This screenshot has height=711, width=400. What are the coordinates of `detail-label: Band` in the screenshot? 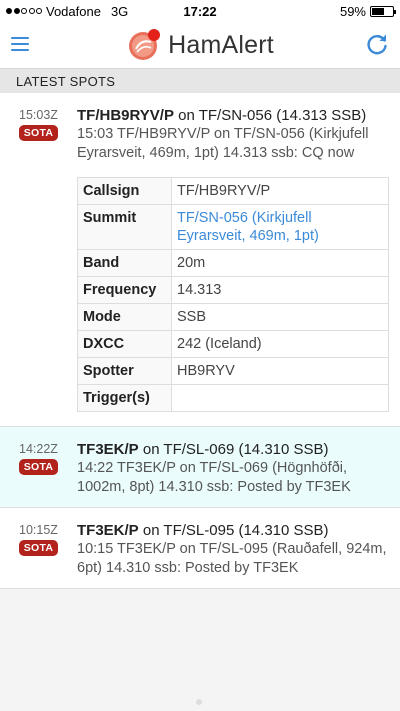 It's located at (124, 263).